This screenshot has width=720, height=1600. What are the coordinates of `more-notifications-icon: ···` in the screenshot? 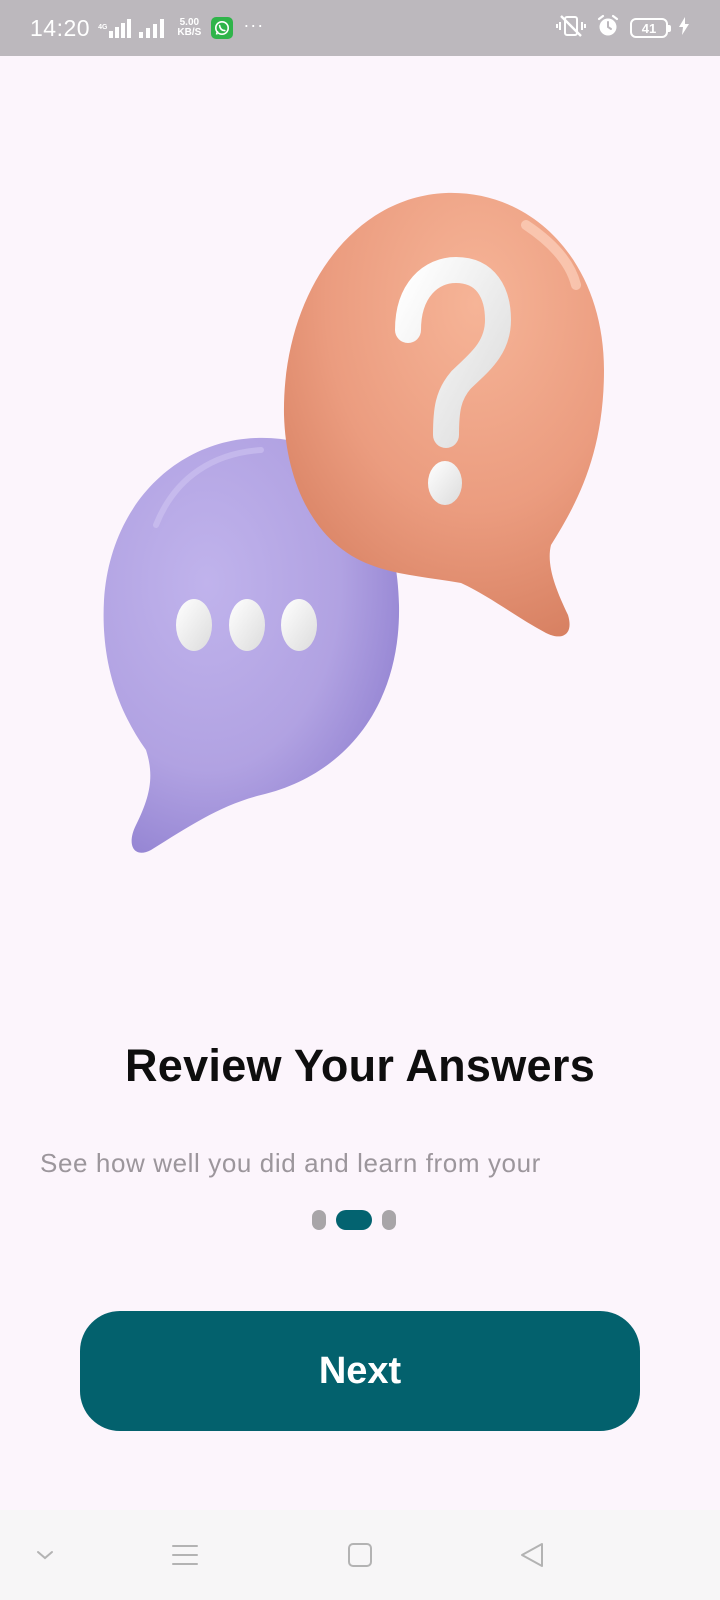 It's located at (254, 24).